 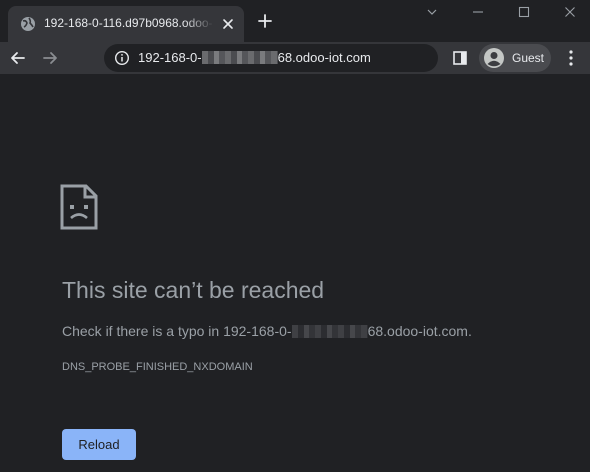 I want to click on info-icon, so click(x=122, y=58).